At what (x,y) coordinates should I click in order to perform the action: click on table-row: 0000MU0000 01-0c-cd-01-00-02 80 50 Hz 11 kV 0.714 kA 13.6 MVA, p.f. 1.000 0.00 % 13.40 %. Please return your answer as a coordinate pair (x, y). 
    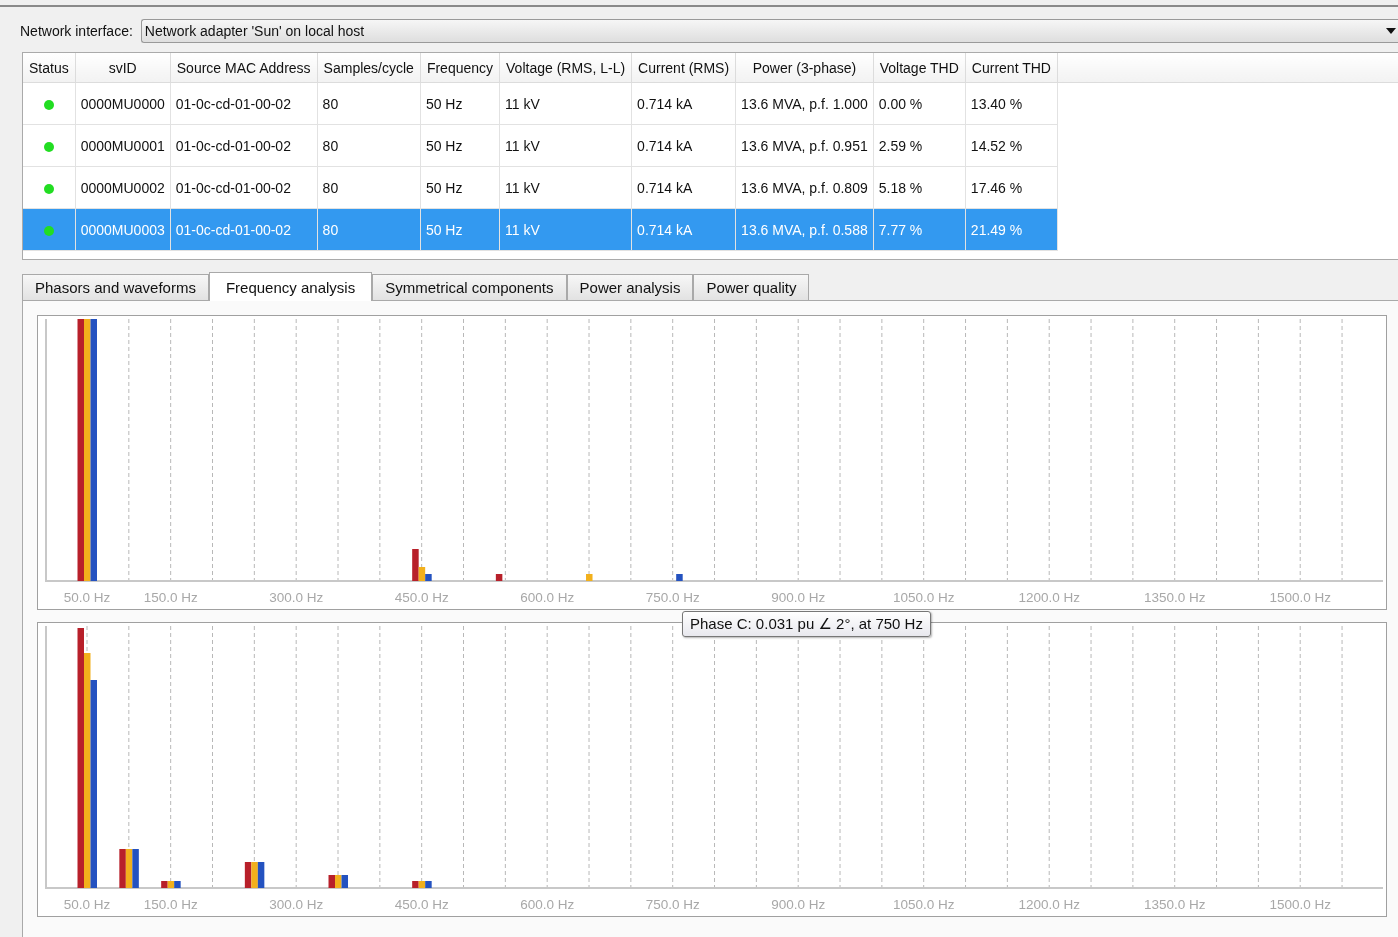
    Looking at the image, I should click on (710, 103).